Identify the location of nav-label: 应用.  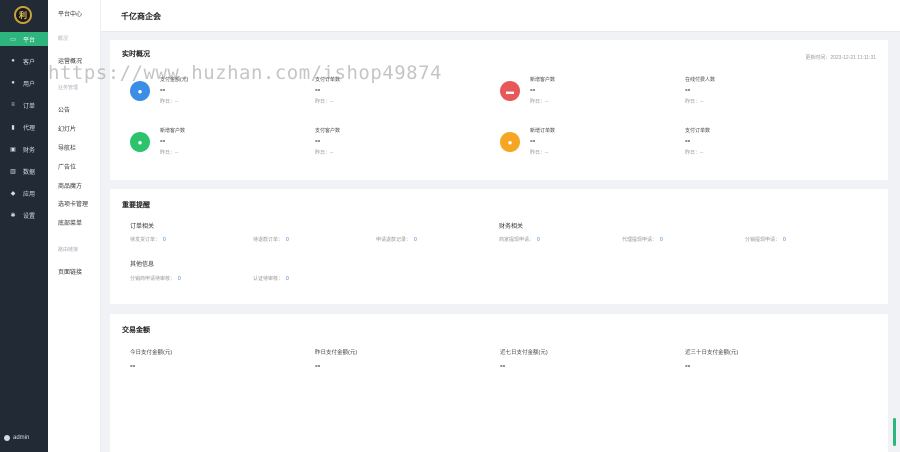
(29, 194).